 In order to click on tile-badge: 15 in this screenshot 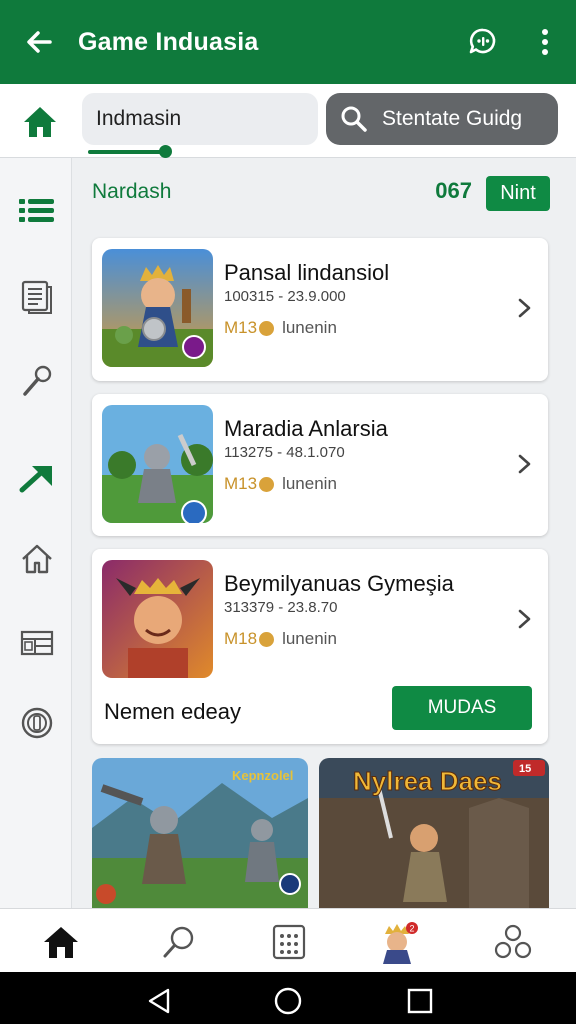, I will do `click(525, 769)`.